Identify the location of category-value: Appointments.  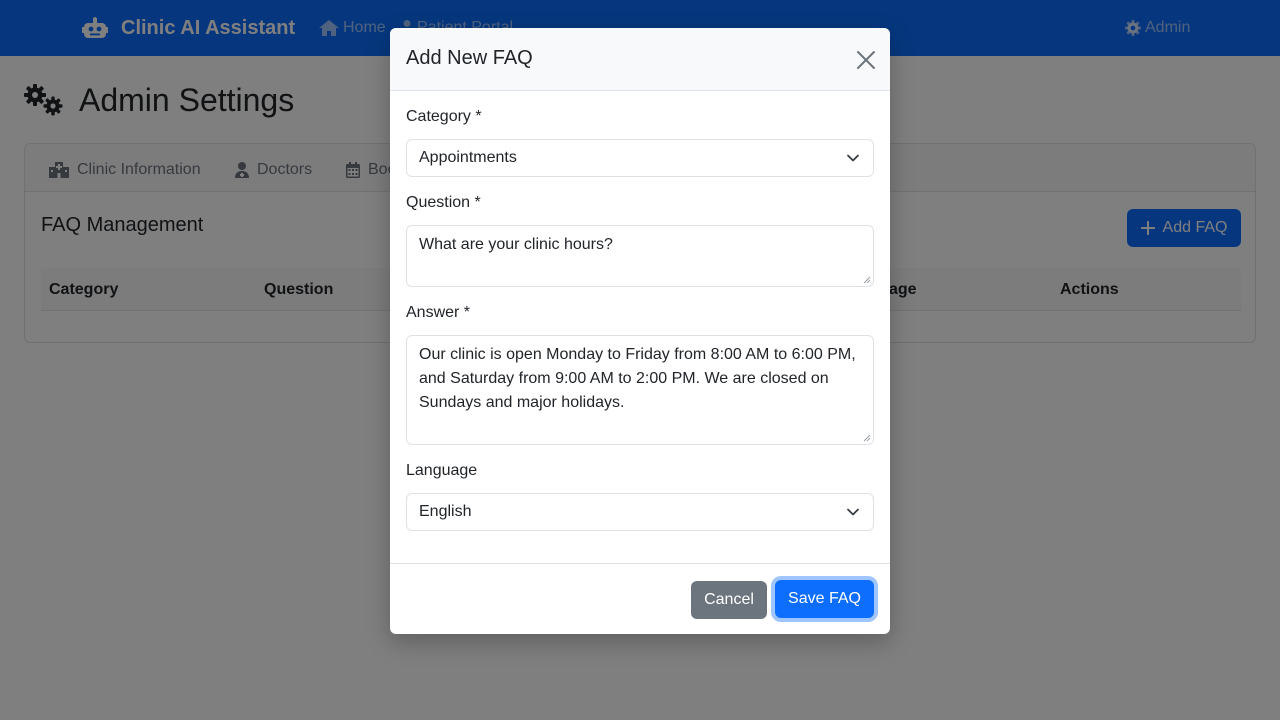
(468, 157).